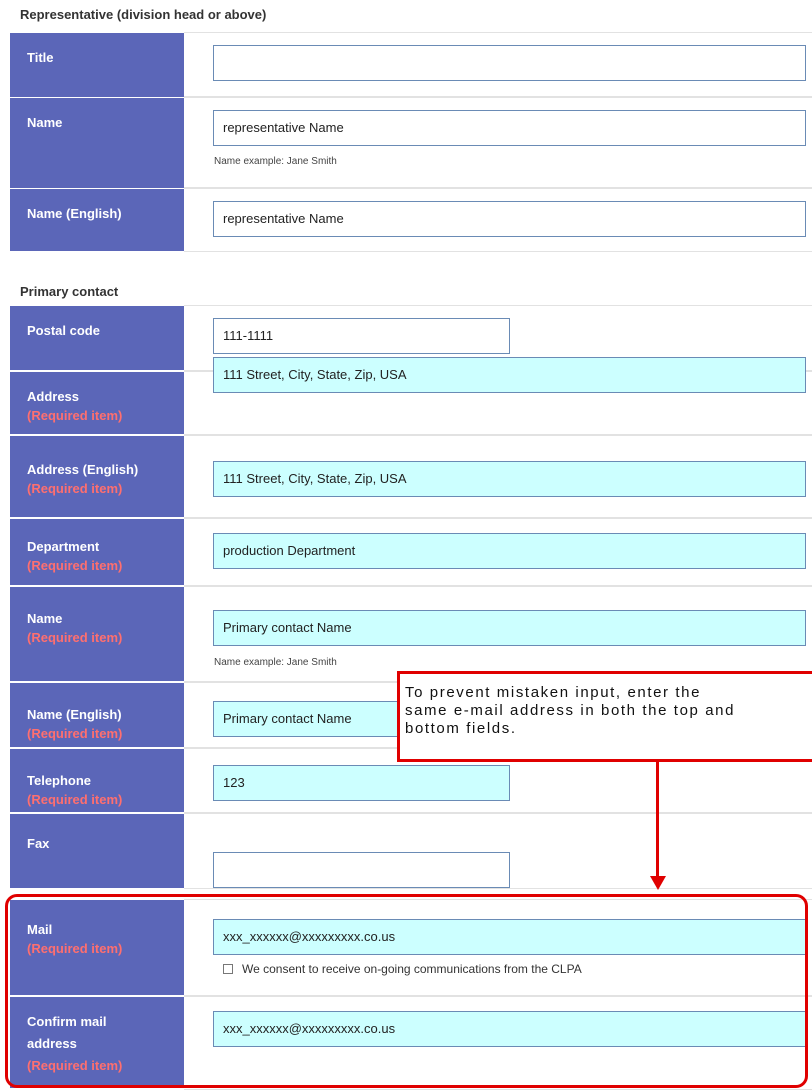  What do you see at coordinates (97, 403) in the screenshot?
I see `label-address: Address (Required item)` at bounding box center [97, 403].